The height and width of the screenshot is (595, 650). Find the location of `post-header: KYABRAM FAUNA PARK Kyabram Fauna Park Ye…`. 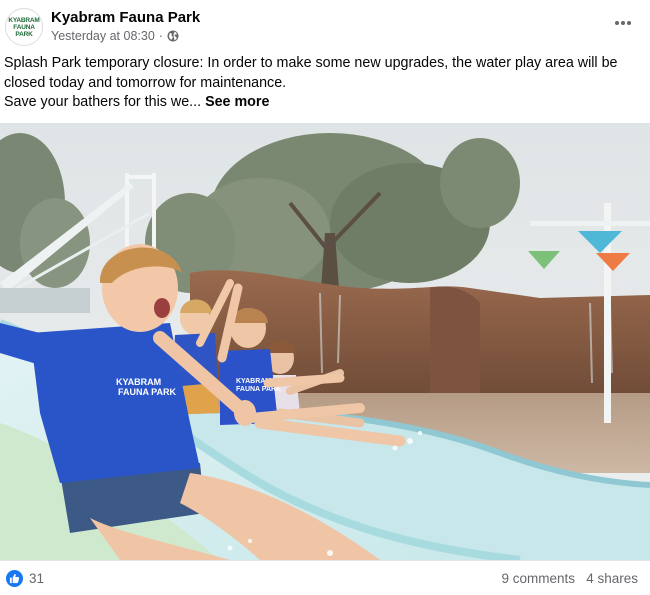

post-header: KYABRAM FAUNA PARK Kyabram Fauna Park Ye… is located at coordinates (325, 25).